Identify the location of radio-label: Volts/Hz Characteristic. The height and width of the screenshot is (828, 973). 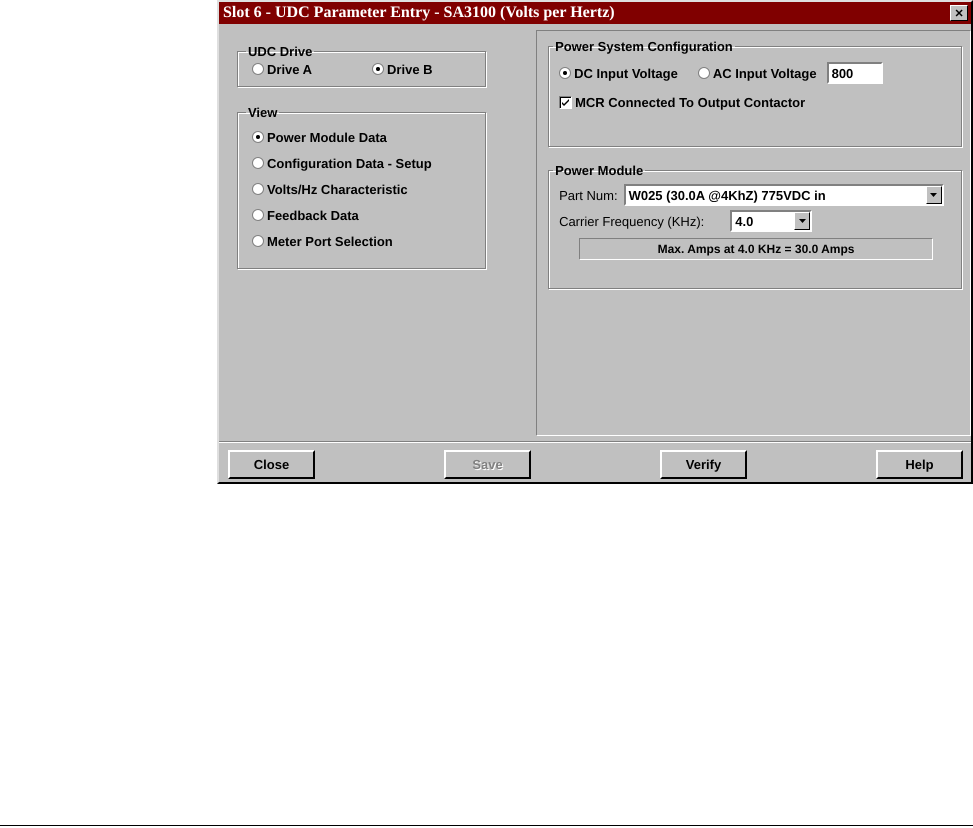
(337, 189).